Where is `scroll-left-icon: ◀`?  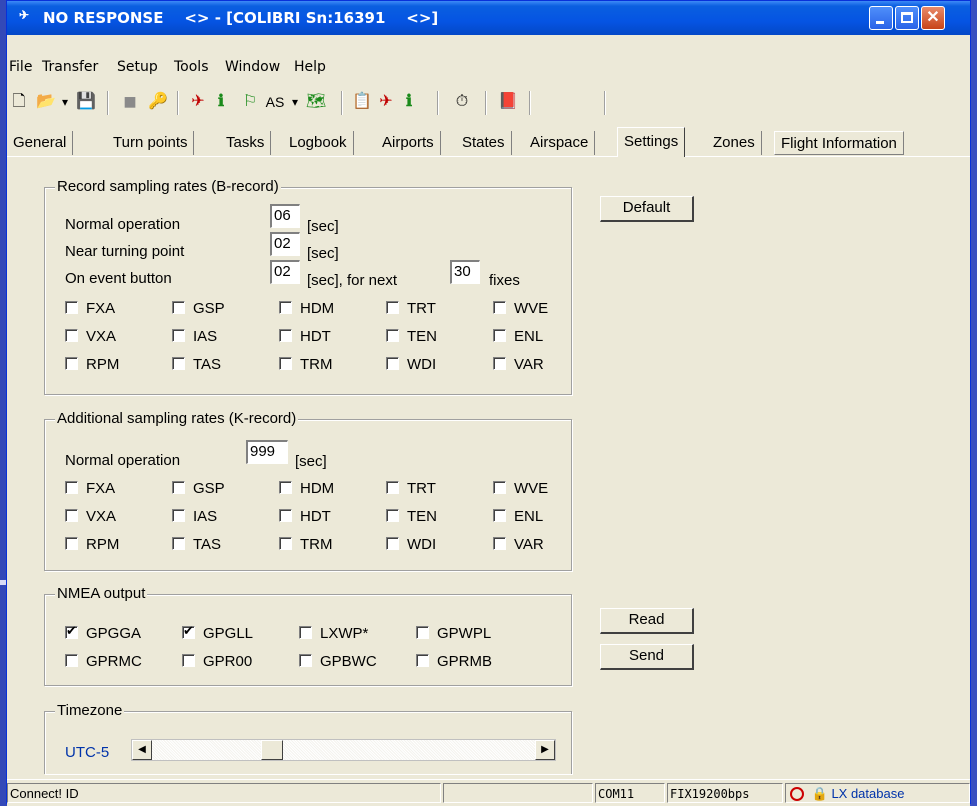 scroll-left-icon: ◀ is located at coordinates (142, 750).